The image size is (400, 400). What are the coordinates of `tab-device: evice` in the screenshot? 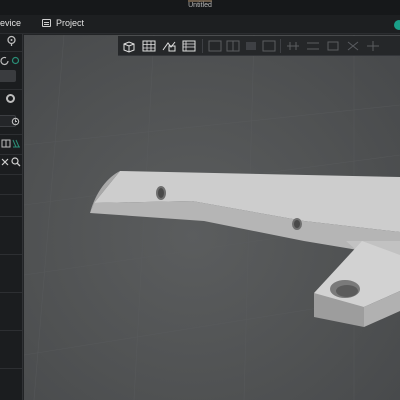 It's located at (10, 23).